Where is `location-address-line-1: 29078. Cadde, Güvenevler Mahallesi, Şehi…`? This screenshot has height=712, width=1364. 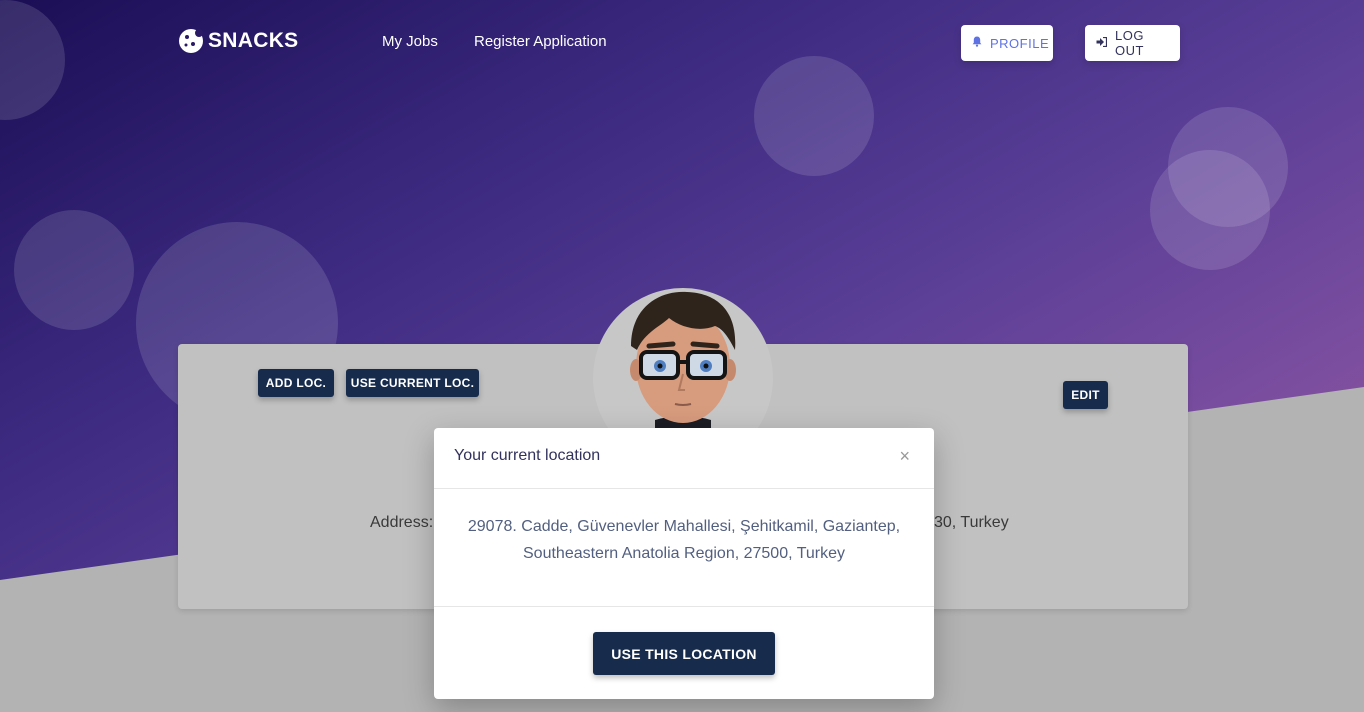 location-address-line-1: 29078. Cadde, Güvenevler Mahallesi, Şehi… is located at coordinates (684, 526).